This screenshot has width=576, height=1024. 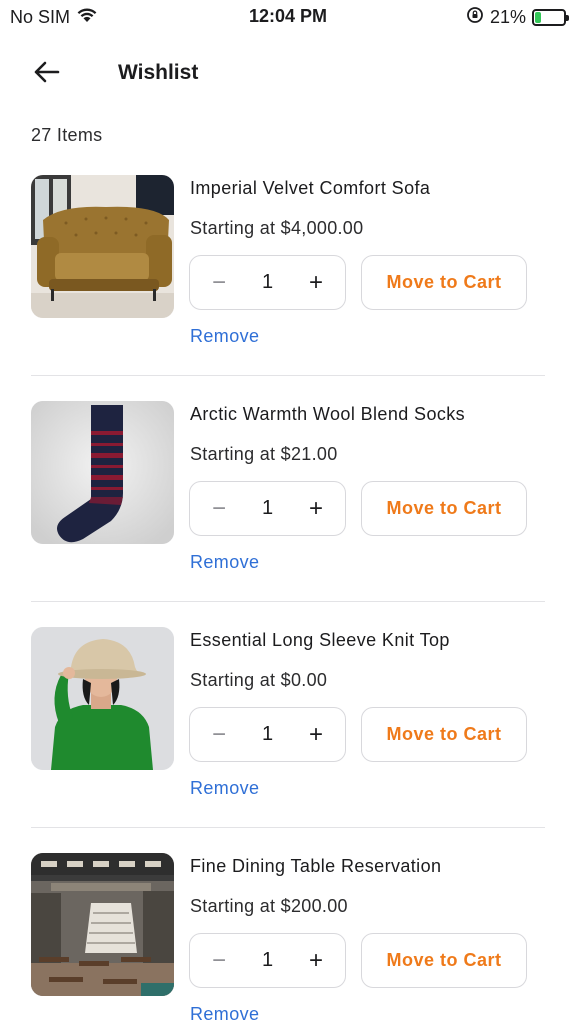 What do you see at coordinates (277, 228) in the screenshot?
I see `item-price: Starting at $4,000.00` at bounding box center [277, 228].